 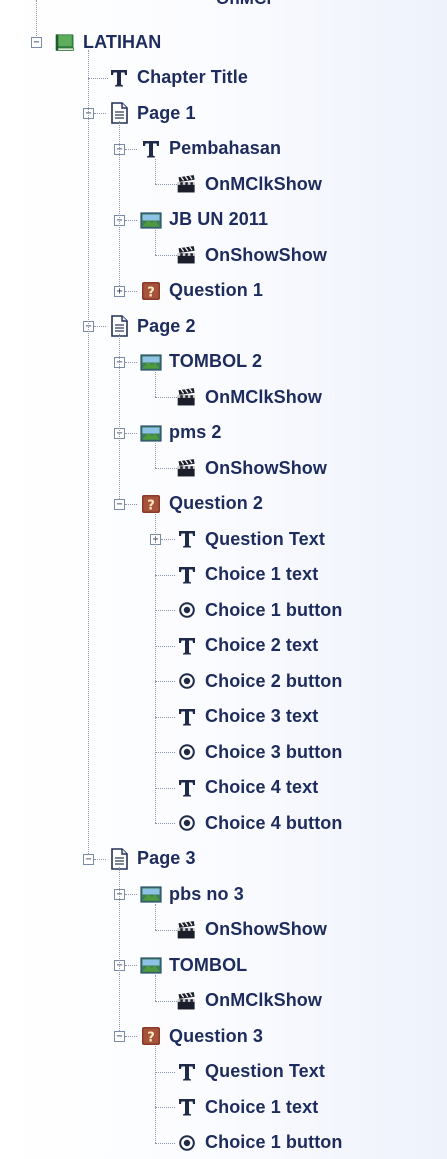 I want to click on tree-node-pembahasan: Pembahasan, so click(x=210, y=149).